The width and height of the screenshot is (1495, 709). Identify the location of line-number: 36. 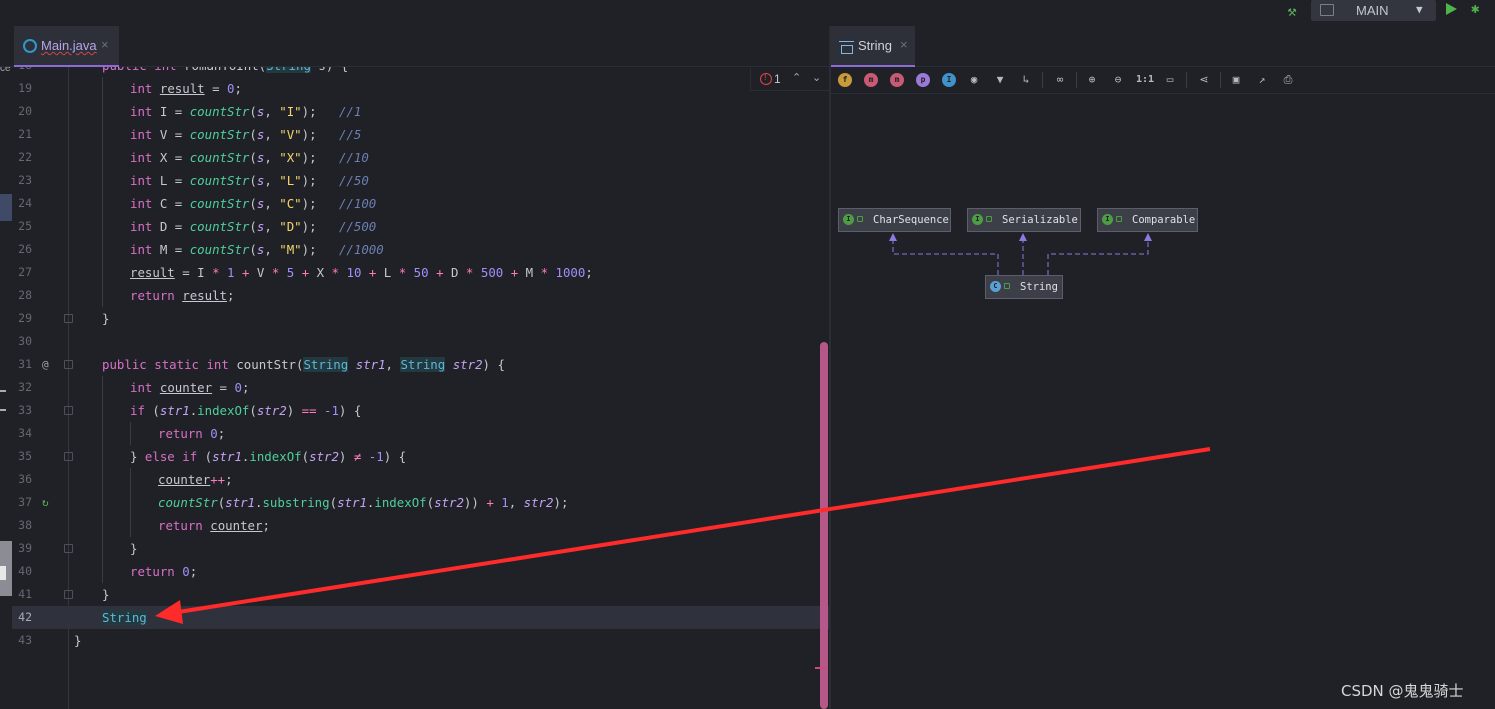
(22, 479).